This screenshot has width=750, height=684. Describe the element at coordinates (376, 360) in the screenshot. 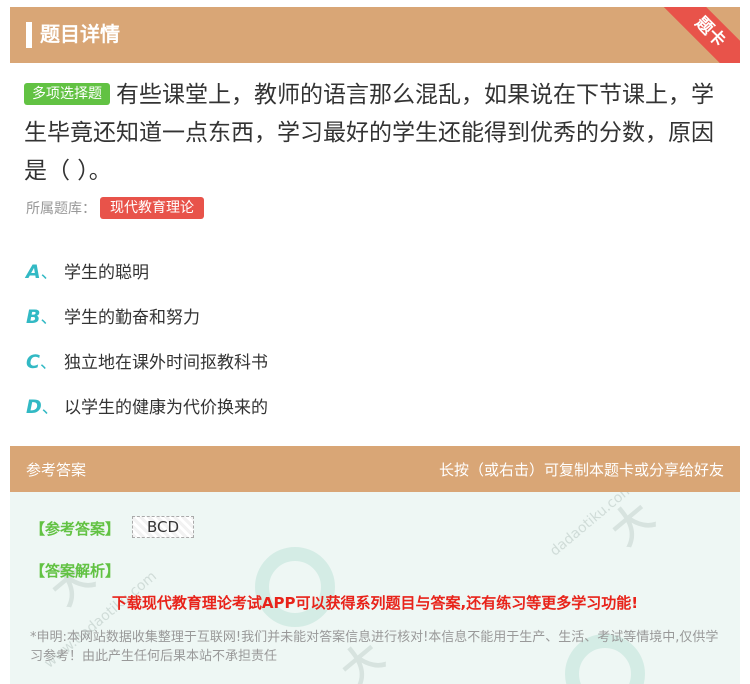

I see `option-c: C、 独立地在课外时间抠教科书` at that location.